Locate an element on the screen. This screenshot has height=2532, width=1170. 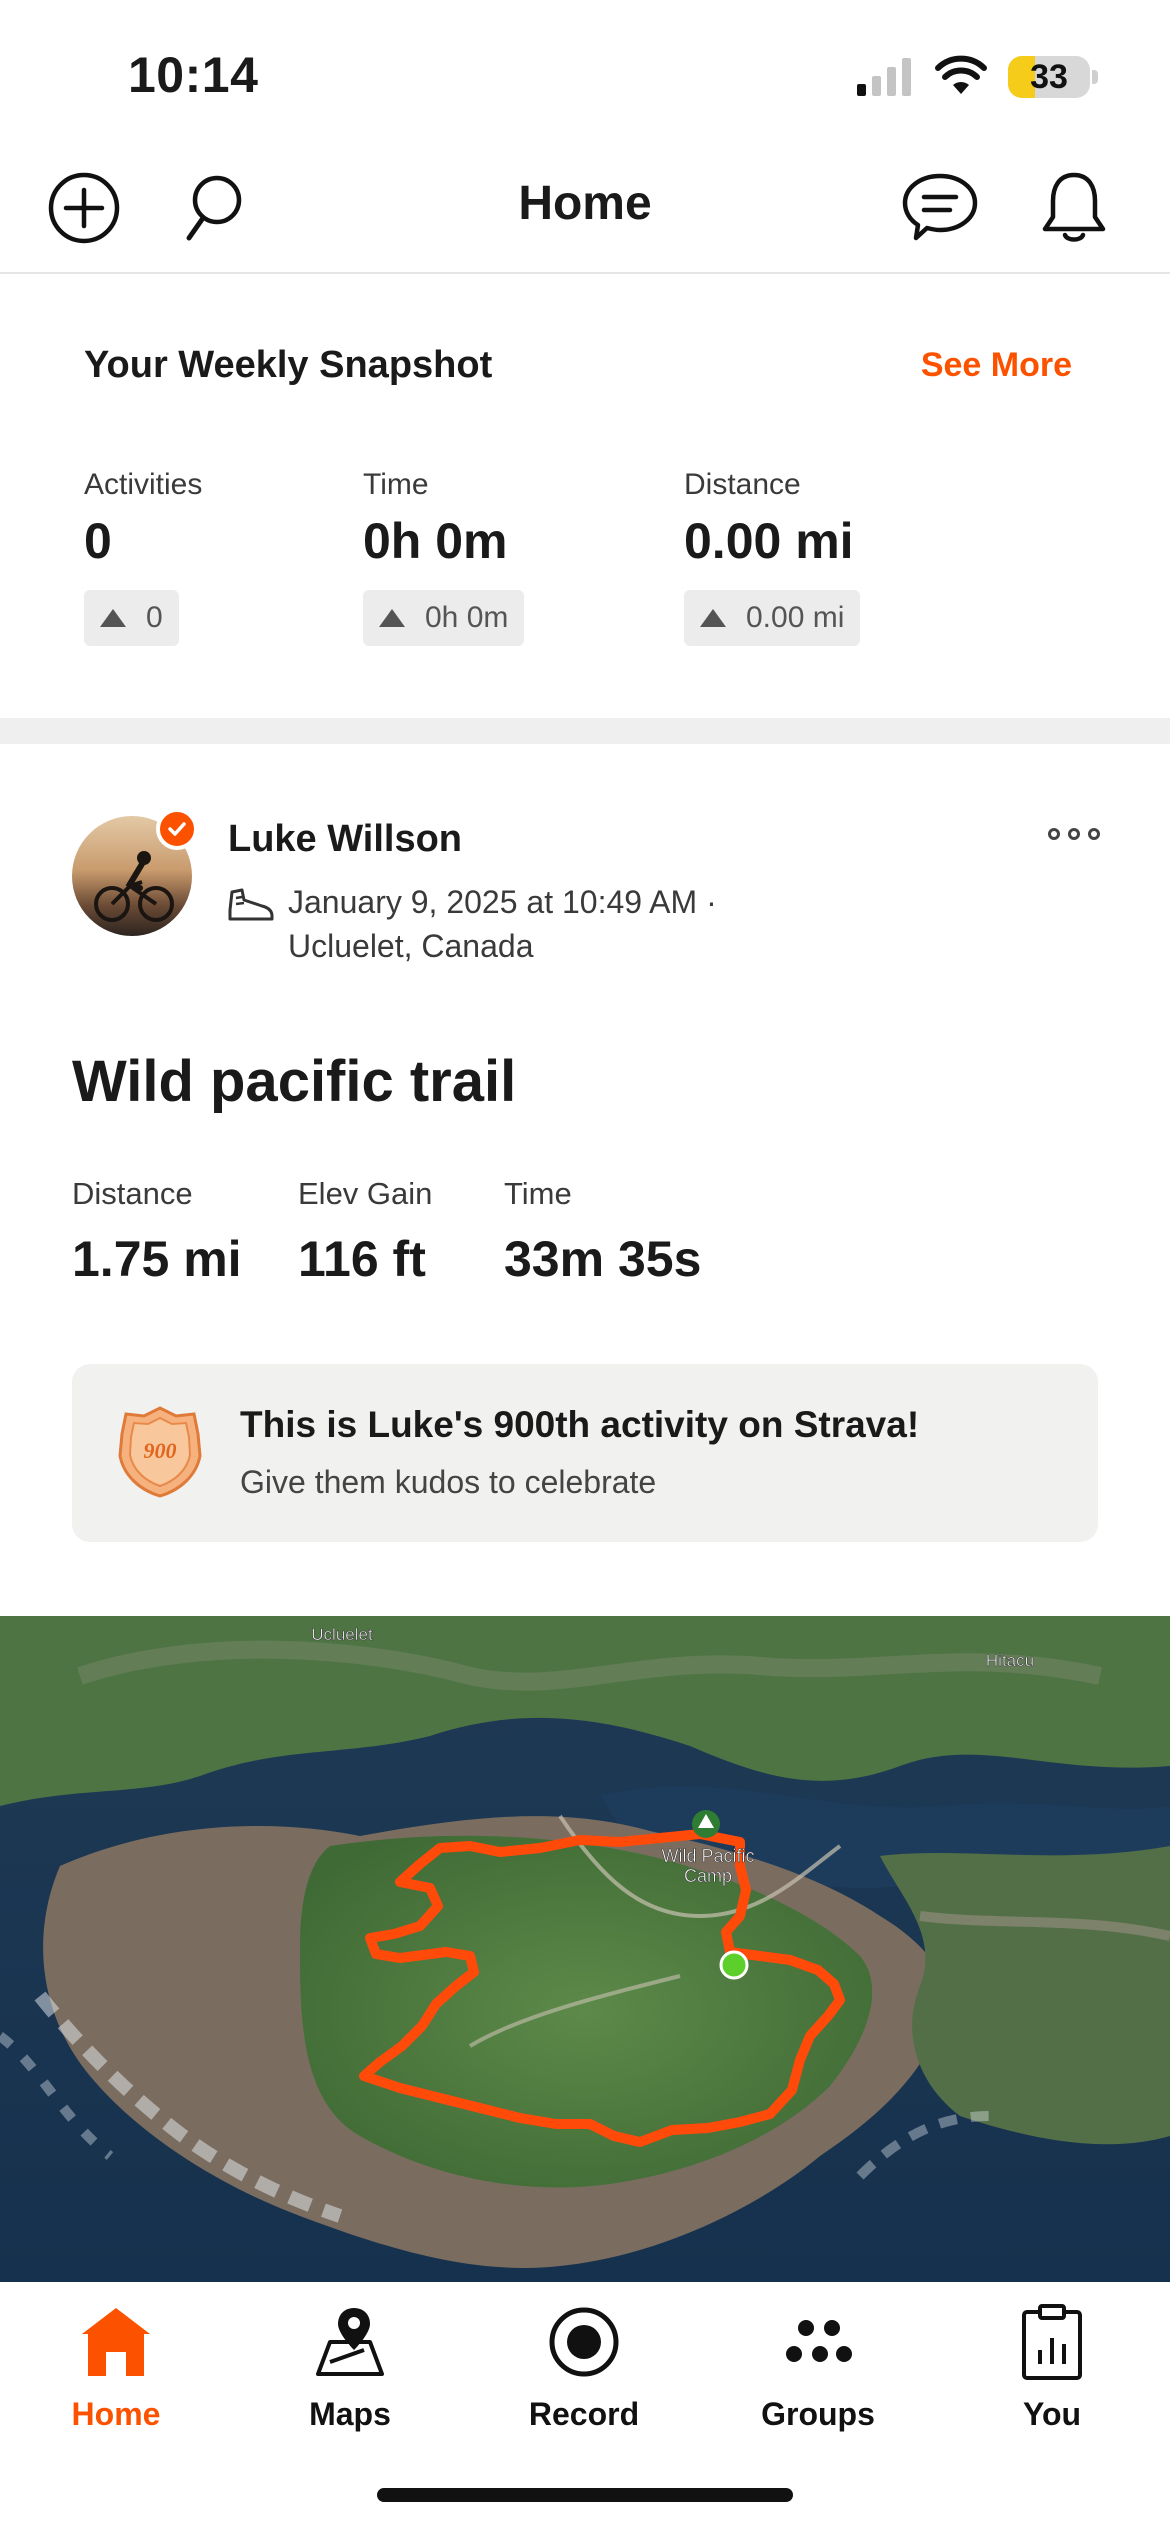
snapshot-value: 0h 0m is located at coordinates (435, 541).